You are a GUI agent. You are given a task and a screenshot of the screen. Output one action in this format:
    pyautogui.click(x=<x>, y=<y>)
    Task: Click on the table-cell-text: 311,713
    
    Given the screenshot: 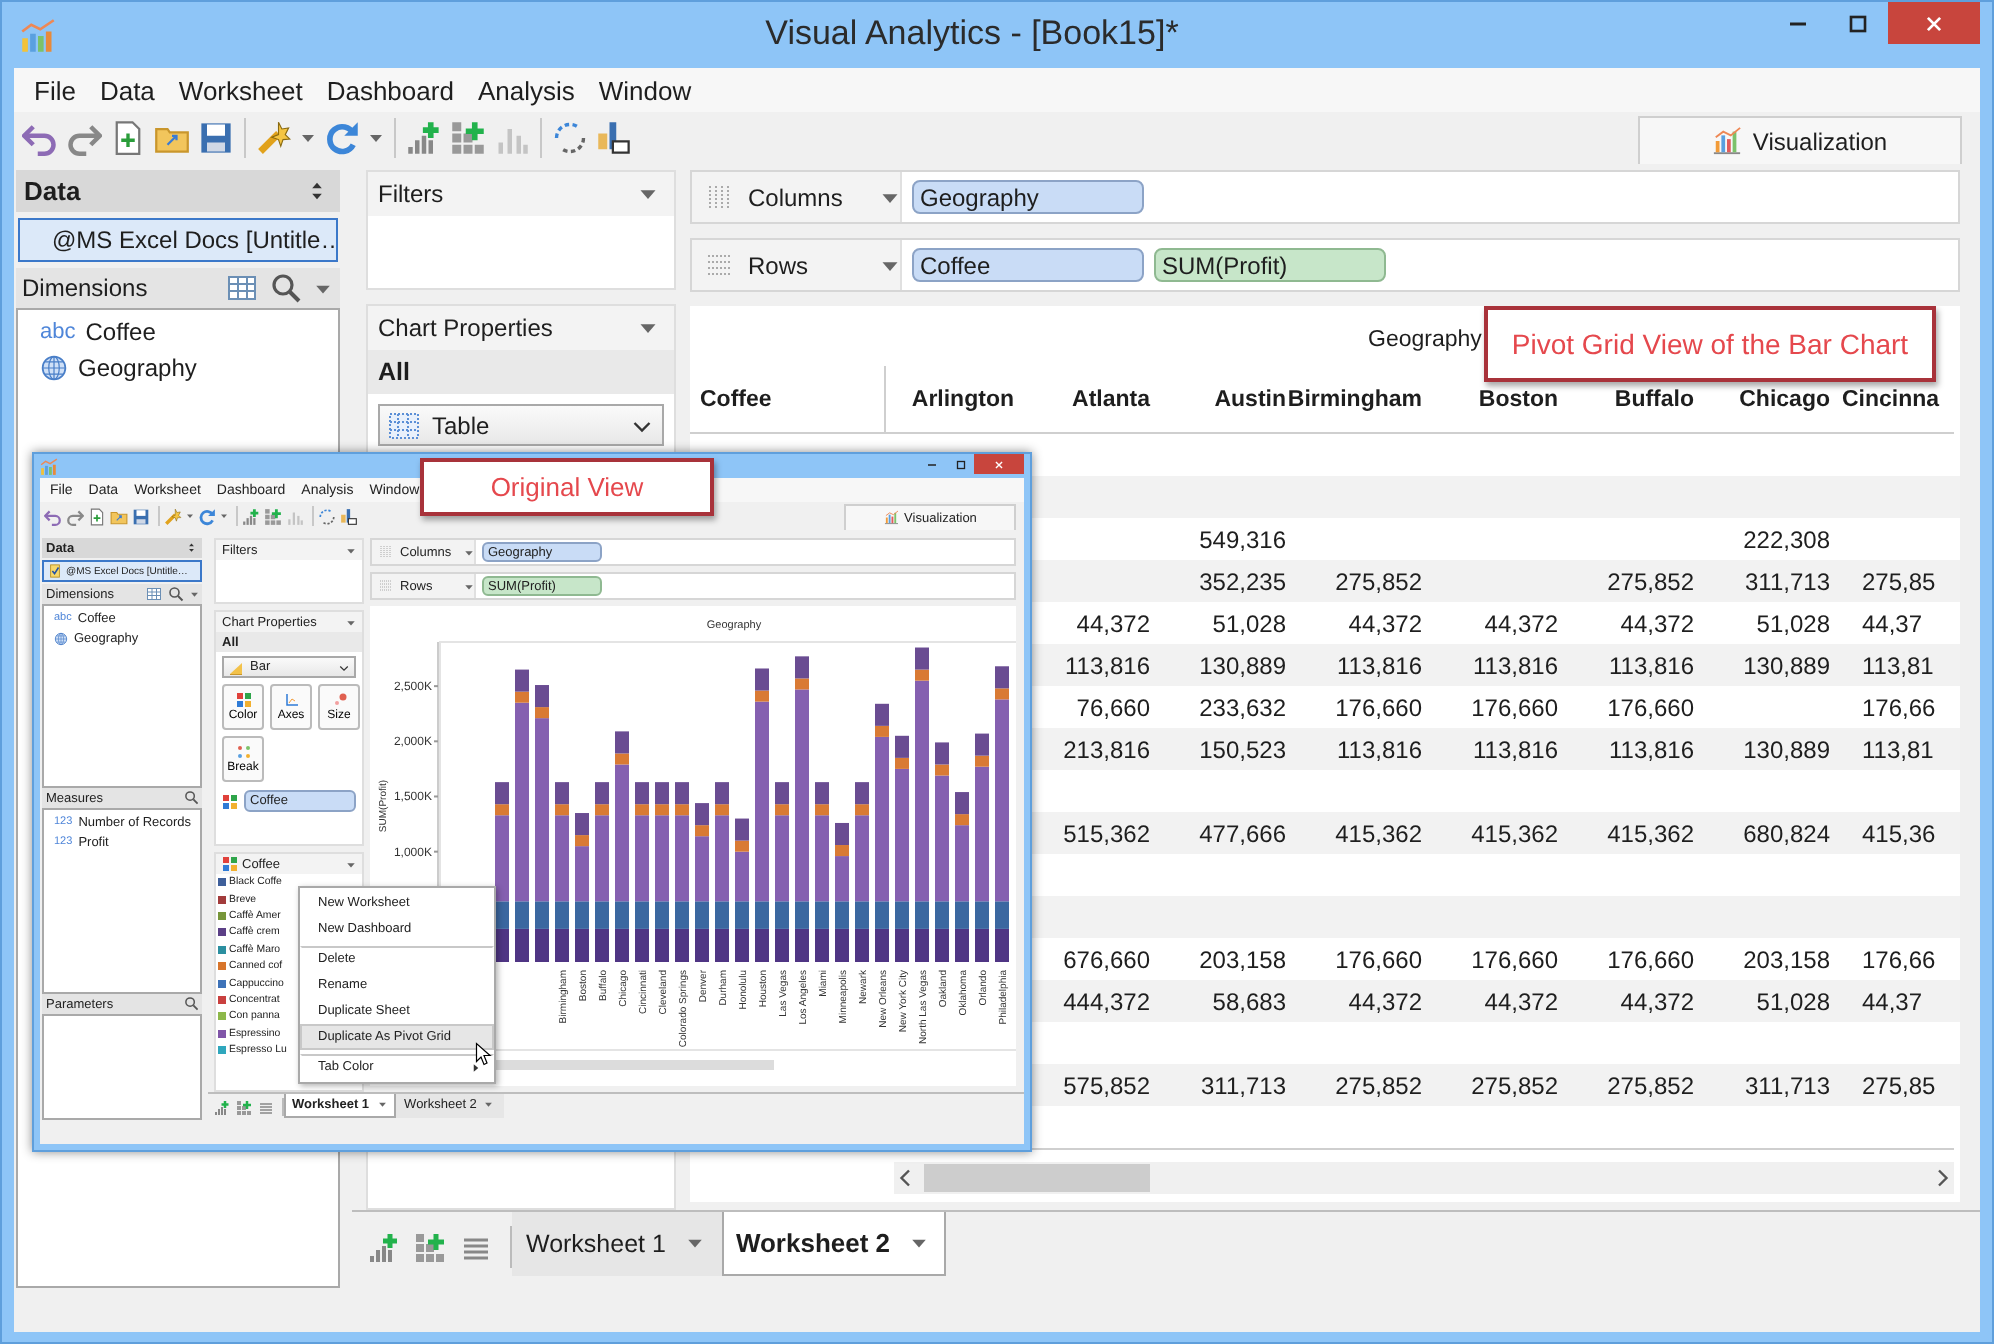 What is the action you would take?
    pyautogui.click(x=1243, y=1086)
    